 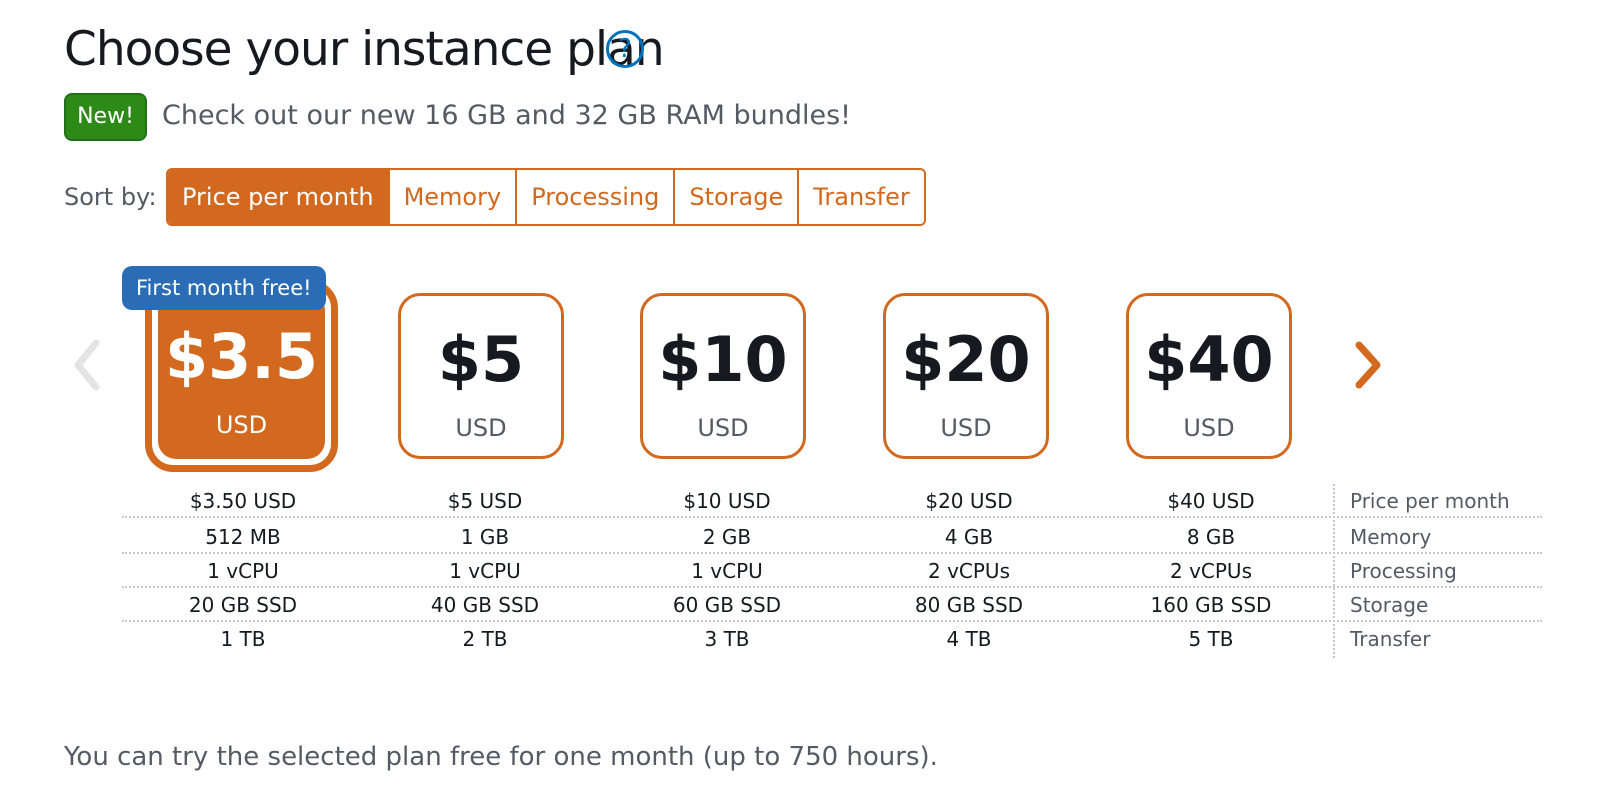 I want to click on plan-price: $40, so click(x=1209, y=359).